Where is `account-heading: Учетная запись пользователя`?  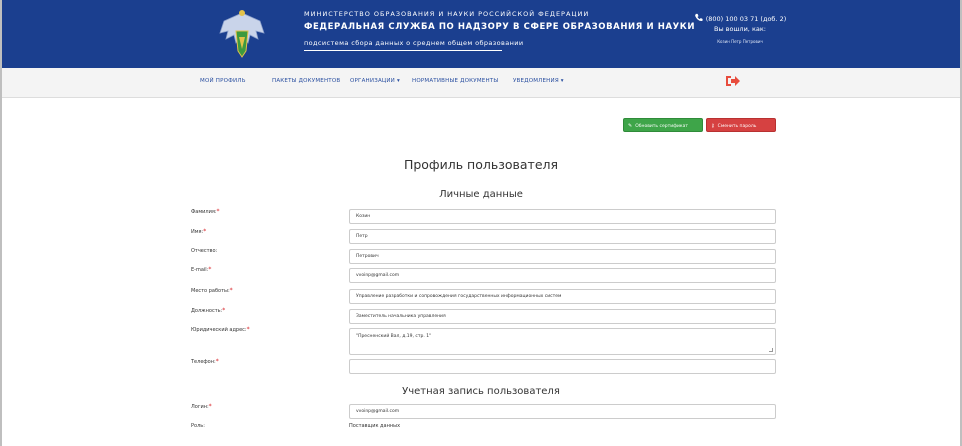
account-heading: Учетная запись пользователя is located at coordinates (481, 391).